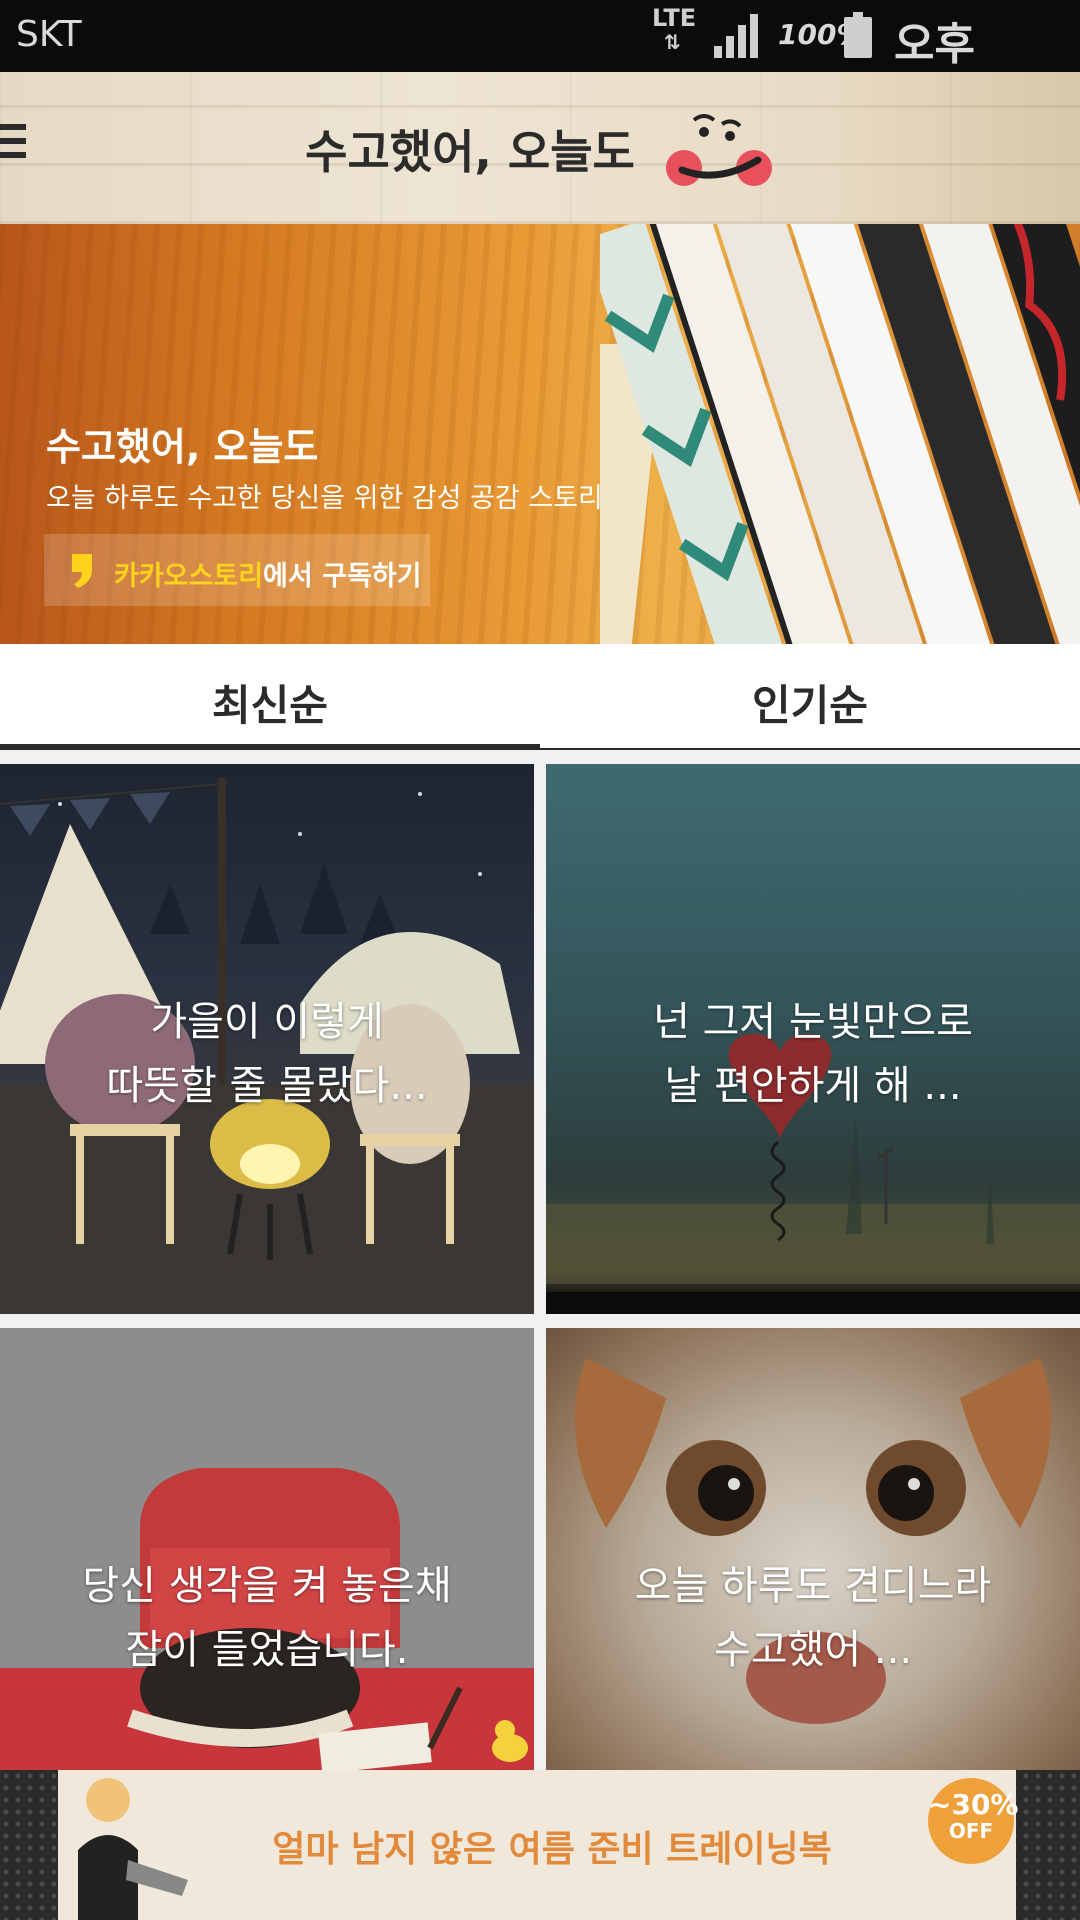  Describe the element at coordinates (552, 1849) in the screenshot. I see `ad-text: 얼마 남지 않은 여름 준비 트레이닝복` at that location.